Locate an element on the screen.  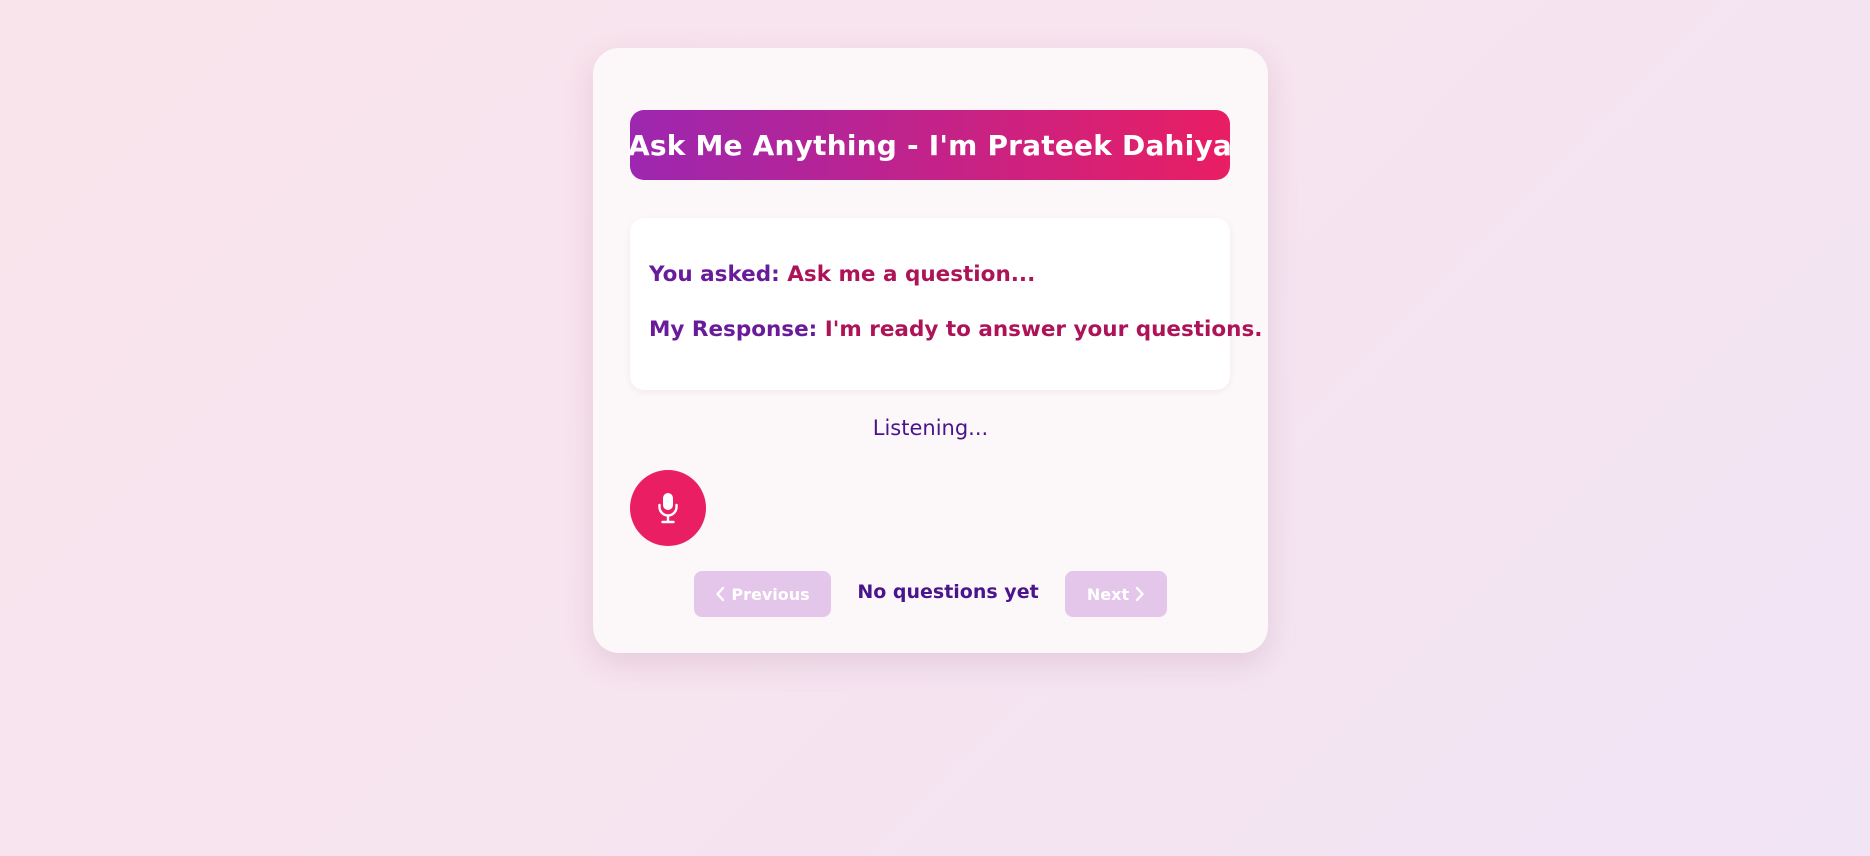
next-button-label: Next is located at coordinates (1108, 594).